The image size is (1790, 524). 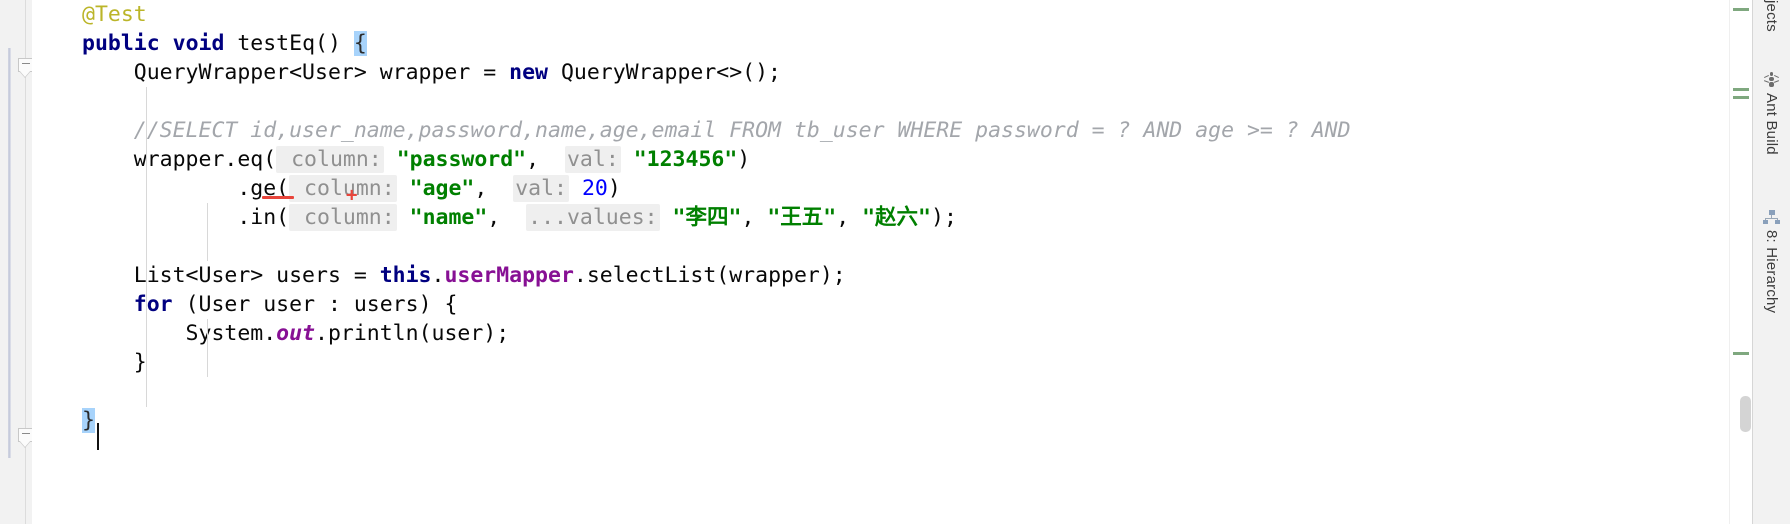 I want to click on stripe-button-ant-build: Ant Build, so click(x=1771, y=113).